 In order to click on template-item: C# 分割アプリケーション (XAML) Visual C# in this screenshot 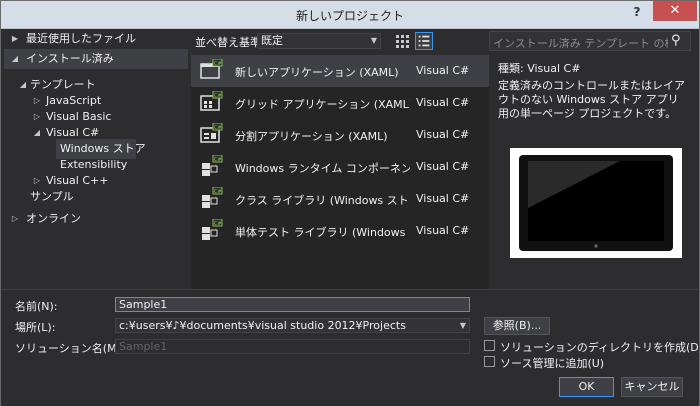, I will do `click(340, 135)`.